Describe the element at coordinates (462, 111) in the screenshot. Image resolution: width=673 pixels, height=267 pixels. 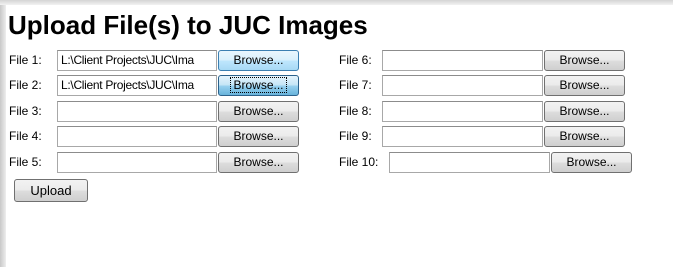
I see `file-8-input` at that location.